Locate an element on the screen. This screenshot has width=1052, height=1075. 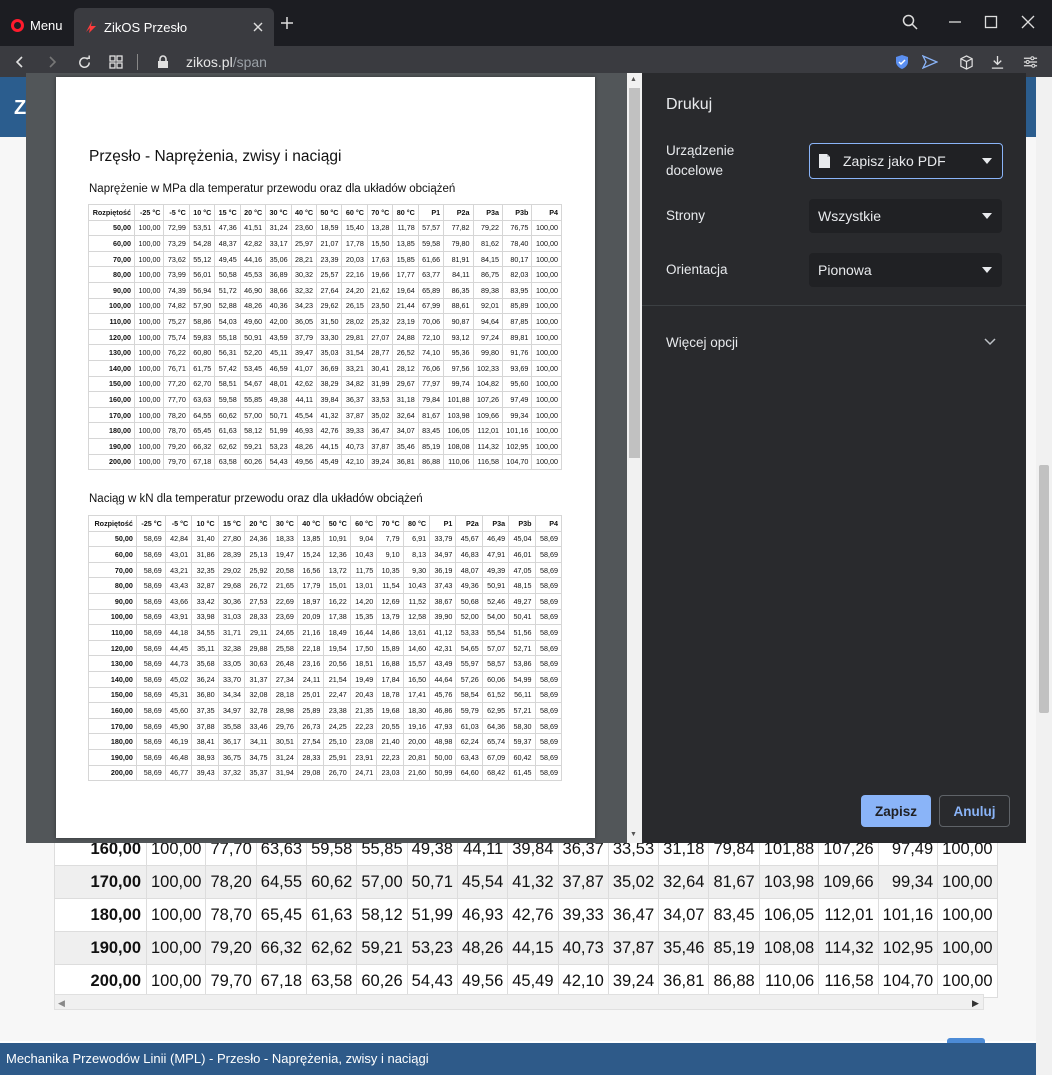
download-icon is located at coordinates (997, 62).